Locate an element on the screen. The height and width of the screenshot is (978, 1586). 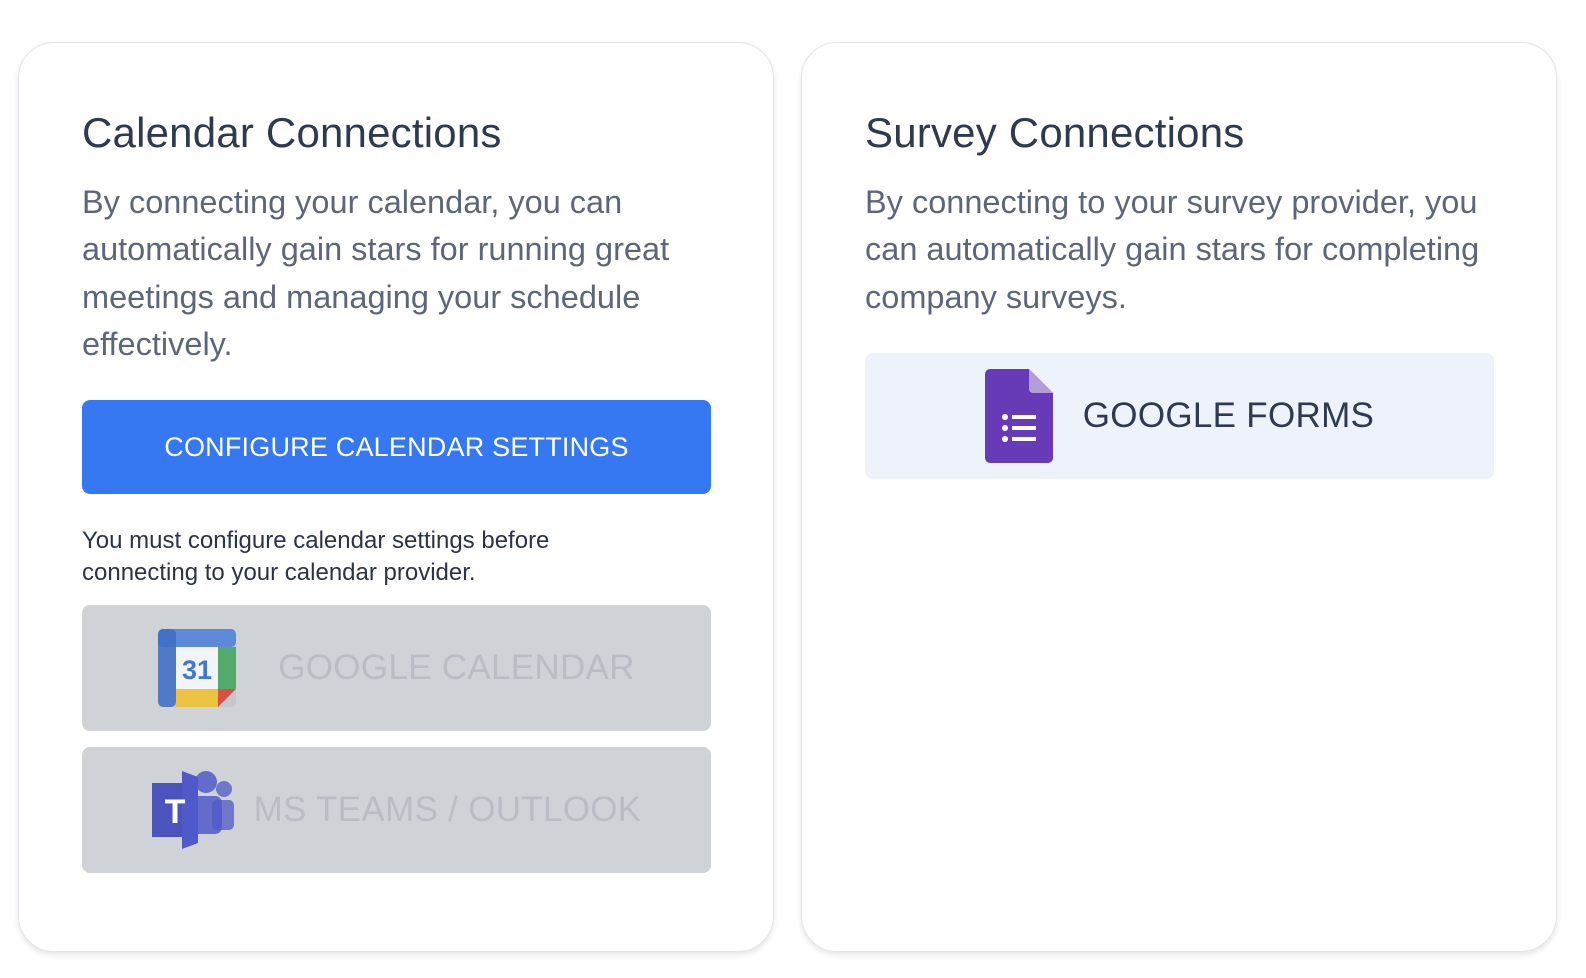
calendar-card-title: Calendar Connections is located at coordinates (292, 132).